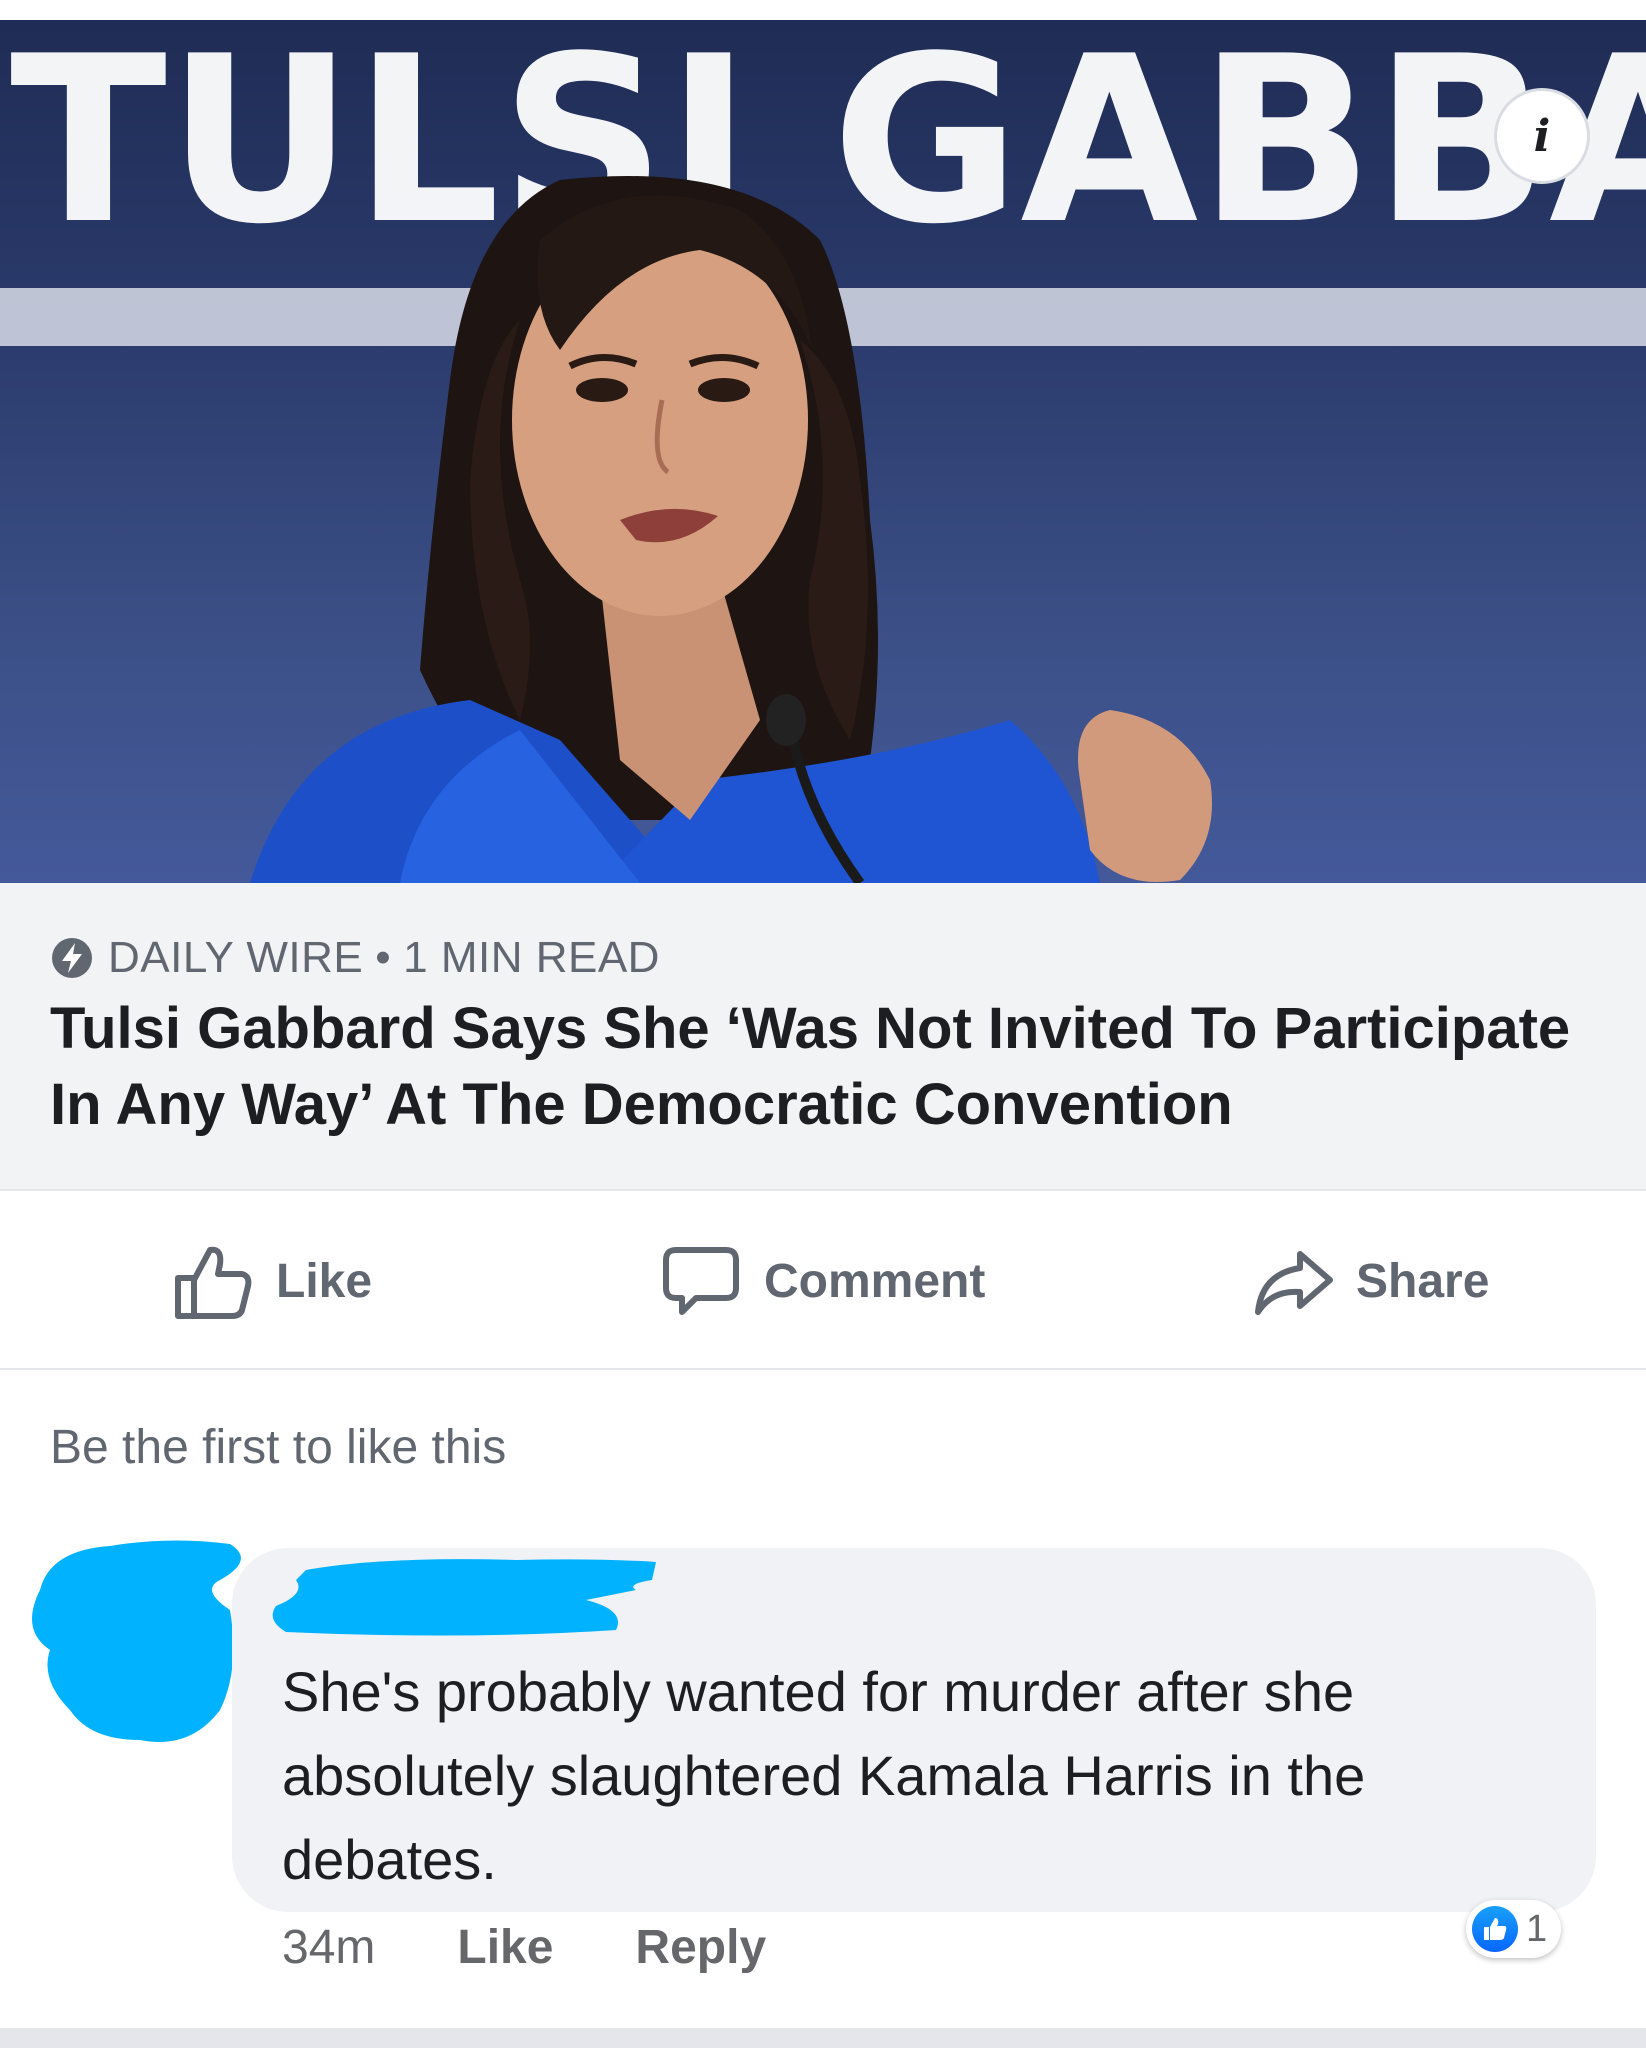  Describe the element at coordinates (72, 958) in the screenshot. I see `instant-article-bolt-icon` at that location.